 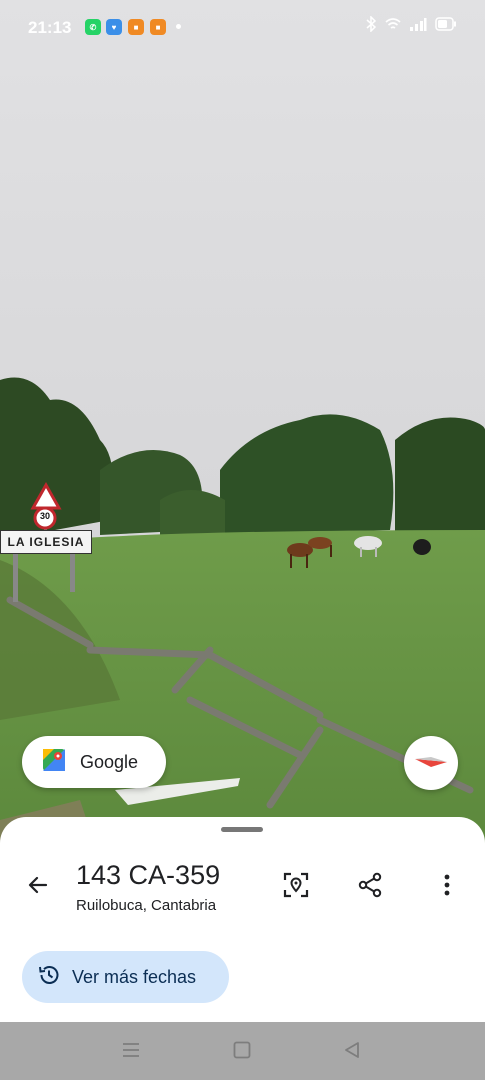 What do you see at coordinates (371, 26) in the screenshot?
I see `bluetooth-icon` at bounding box center [371, 26].